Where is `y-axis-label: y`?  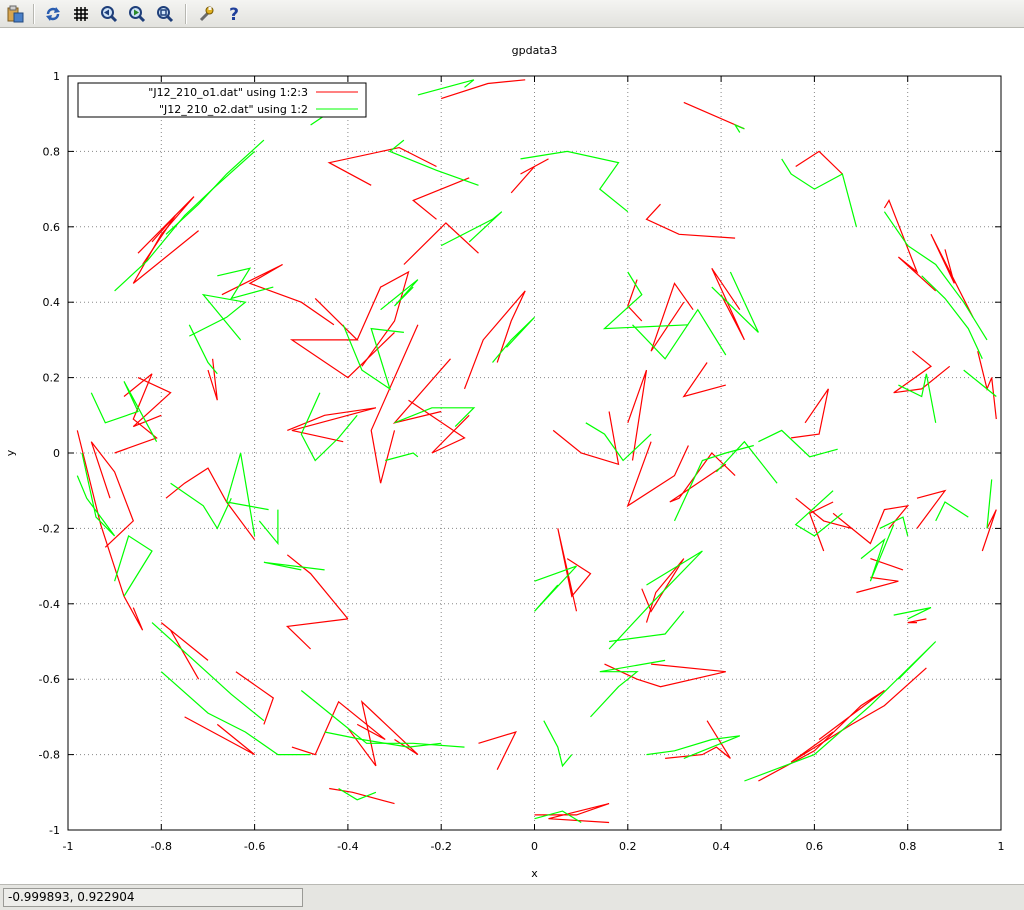 y-axis-label: y is located at coordinates (10, 452).